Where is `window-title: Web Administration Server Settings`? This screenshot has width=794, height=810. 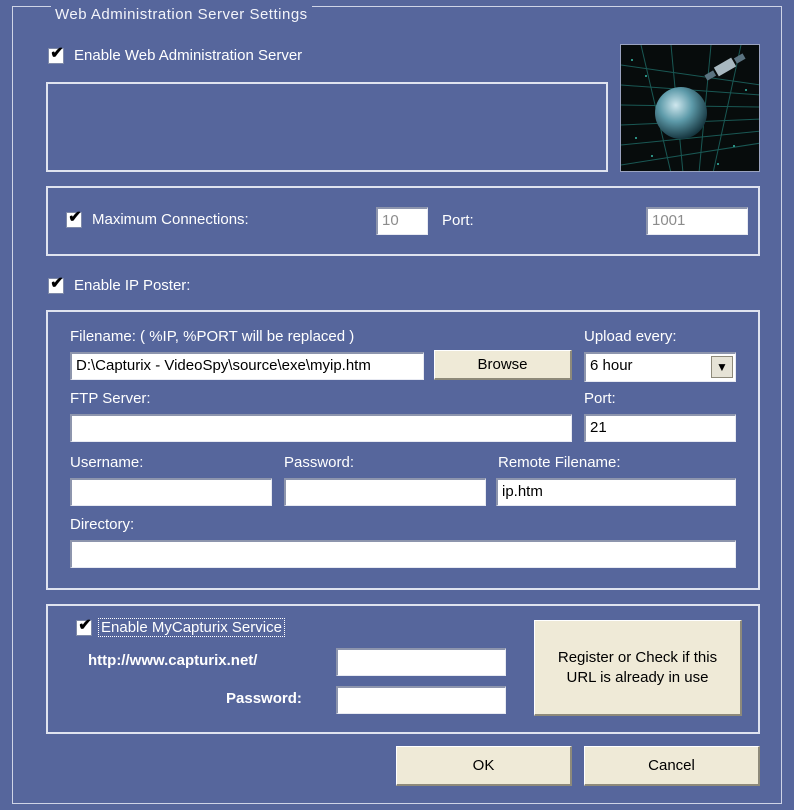
window-title: Web Administration Server Settings is located at coordinates (181, 14).